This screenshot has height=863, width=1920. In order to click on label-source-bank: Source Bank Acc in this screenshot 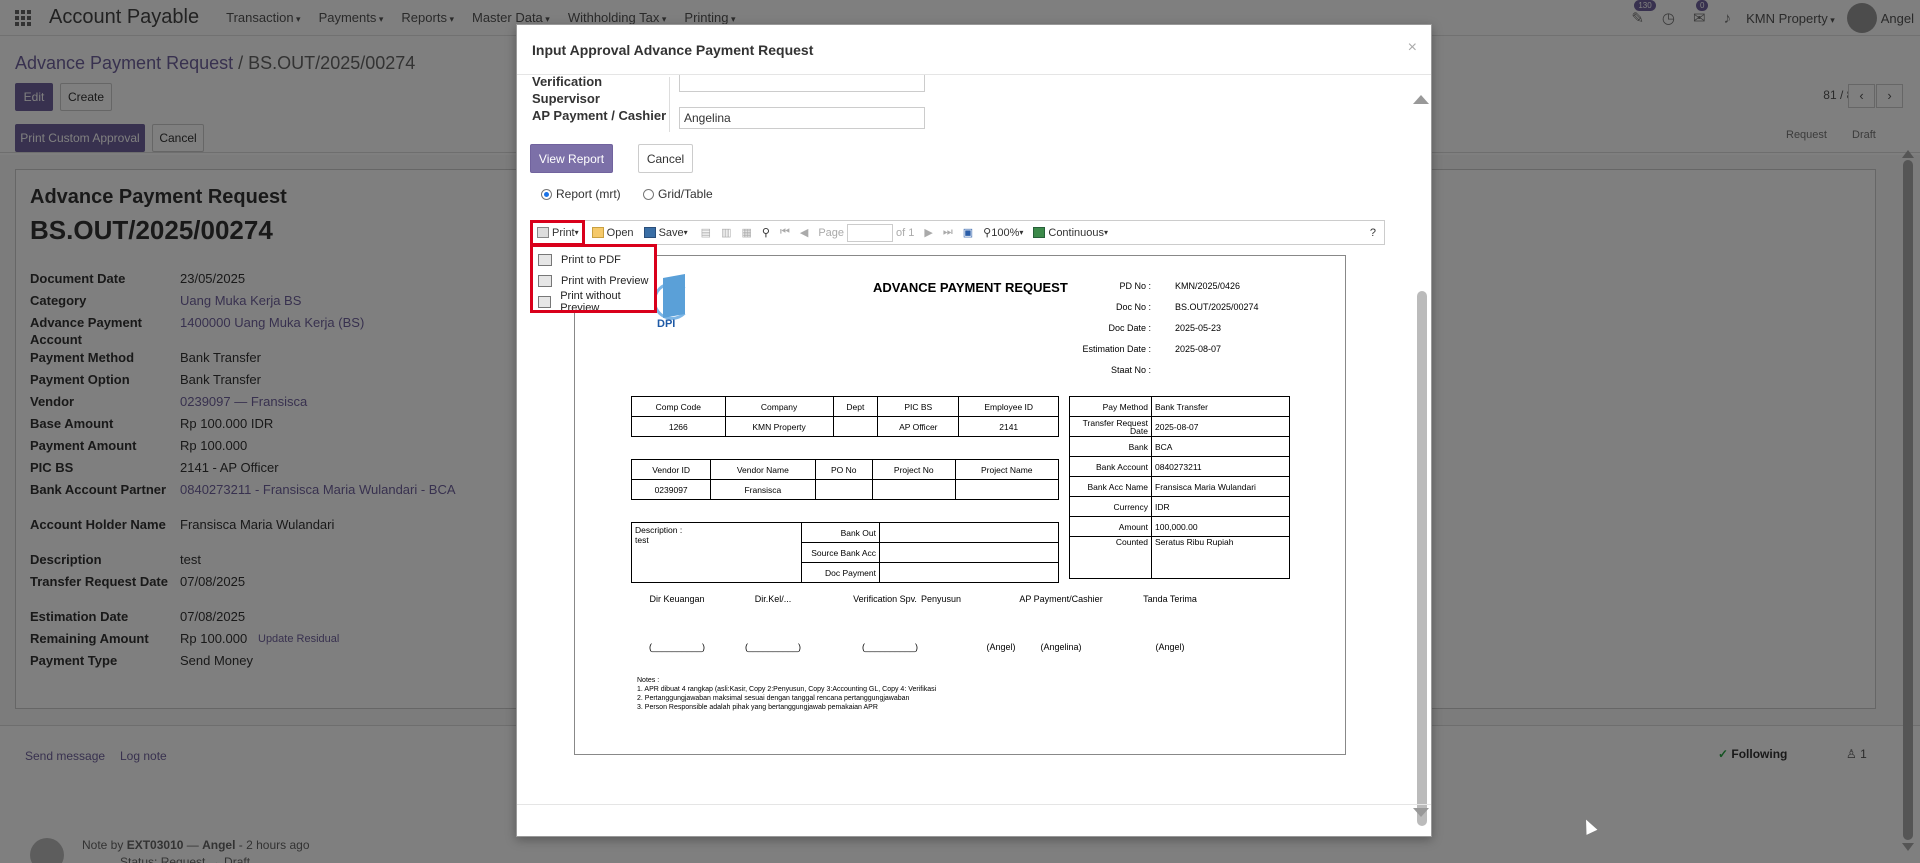, I will do `click(840, 552)`.